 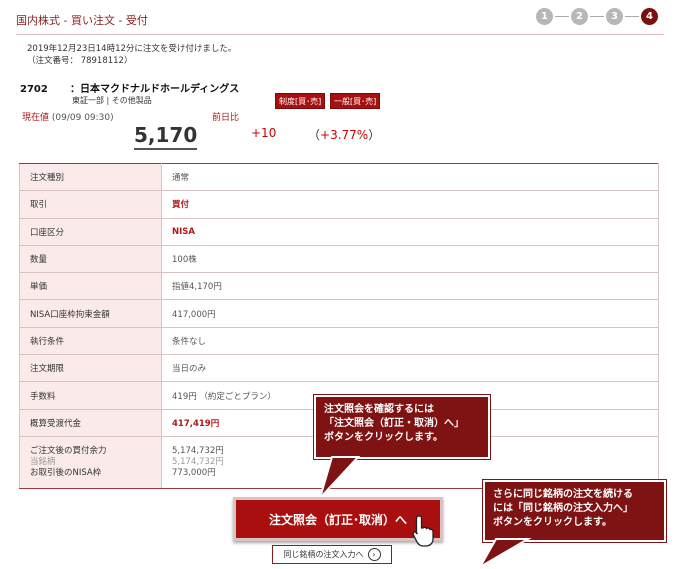 I want to click on table-row: NISA口座枠拘束金額 417,000円, so click(x=339, y=313).